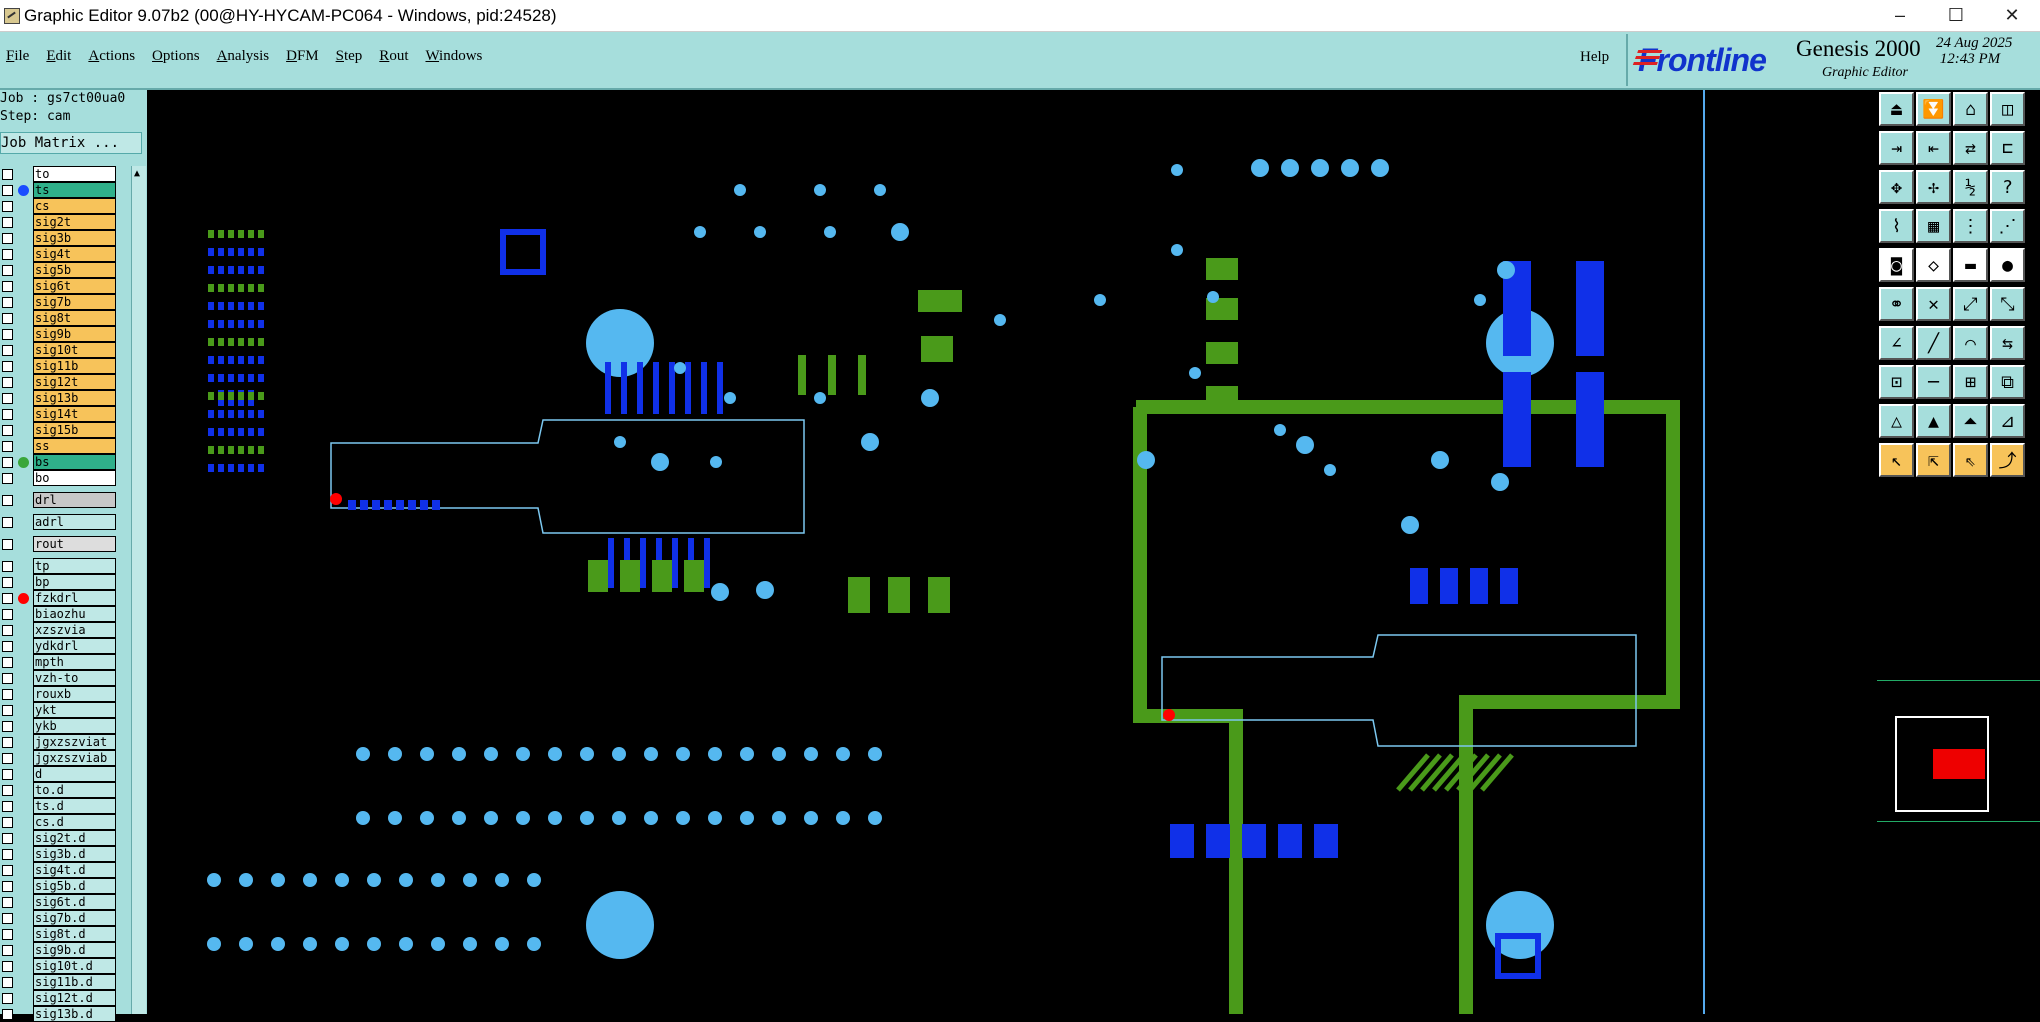 Image resolution: width=2040 pixels, height=1022 pixels. What do you see at coordinates (2007, 343) in the screenshot?
I see `flip-icon: ⇆` at bounding box center [2007, 343].